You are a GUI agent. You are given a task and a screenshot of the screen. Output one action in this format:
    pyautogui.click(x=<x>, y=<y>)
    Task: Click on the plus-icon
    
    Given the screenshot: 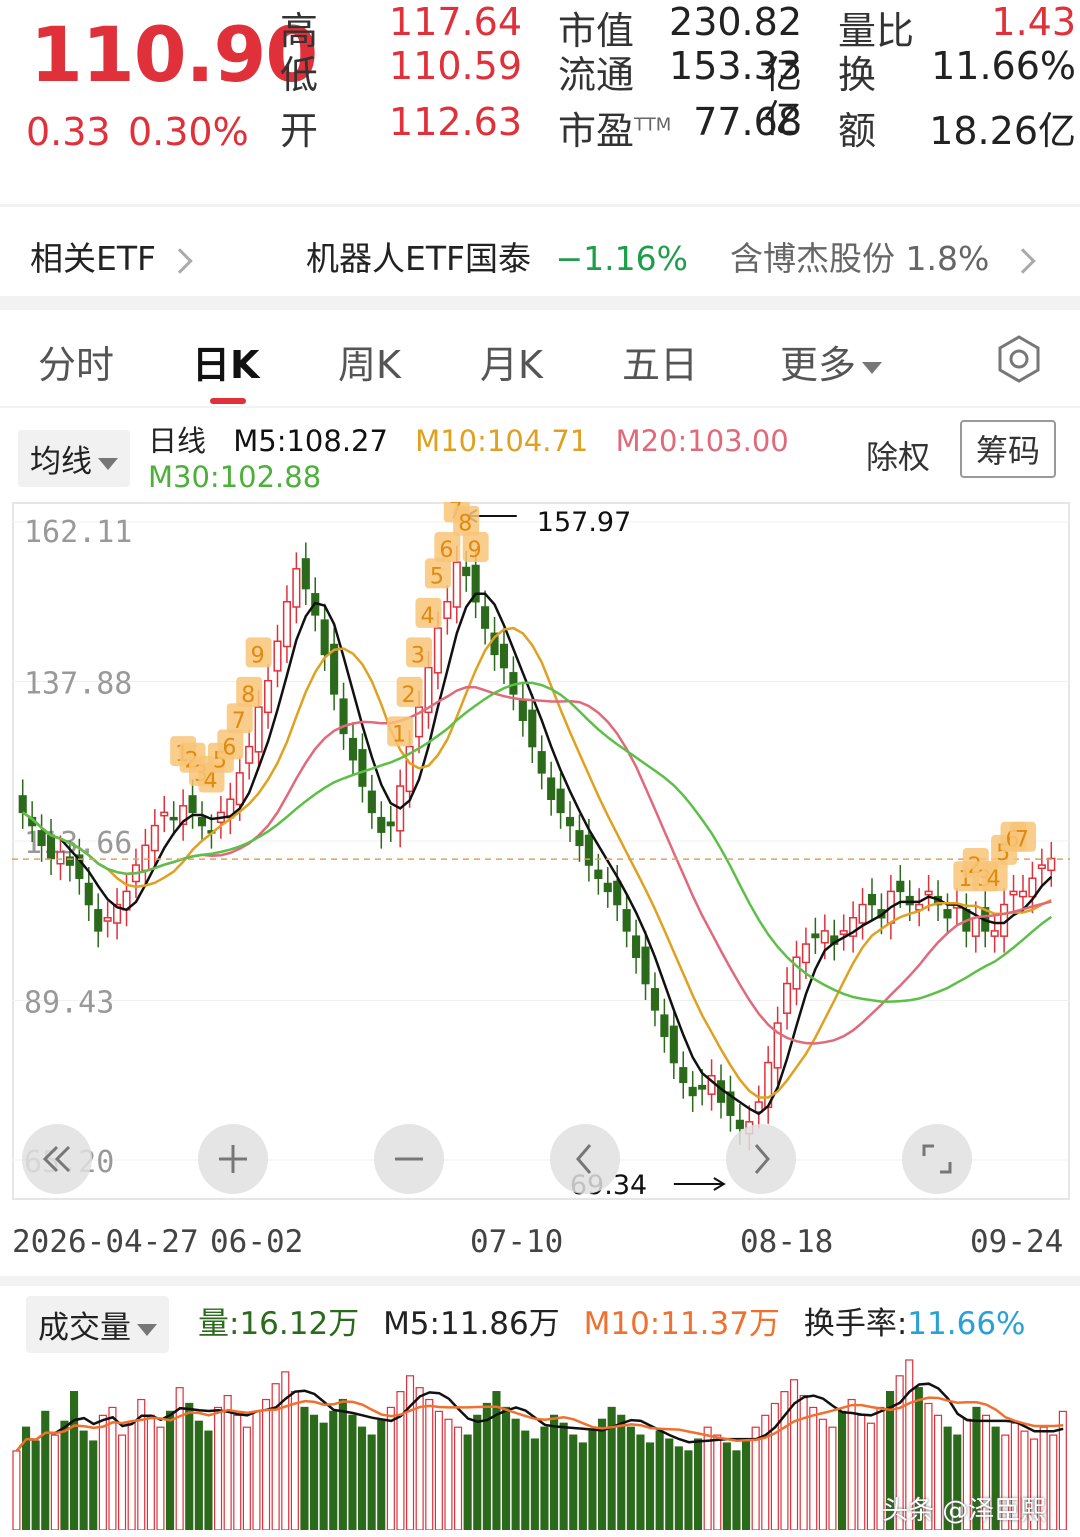 What is the action you would take?
    pyautogui.click(x=233, y=1159)
    